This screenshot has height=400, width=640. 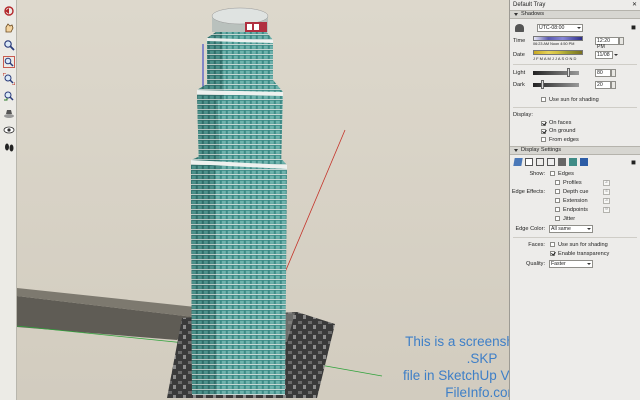 What do you see at coordinates (530, 229) in the screenshot?
I see `edge-color-label: Edge Color:` at bounding box center [530, 229].